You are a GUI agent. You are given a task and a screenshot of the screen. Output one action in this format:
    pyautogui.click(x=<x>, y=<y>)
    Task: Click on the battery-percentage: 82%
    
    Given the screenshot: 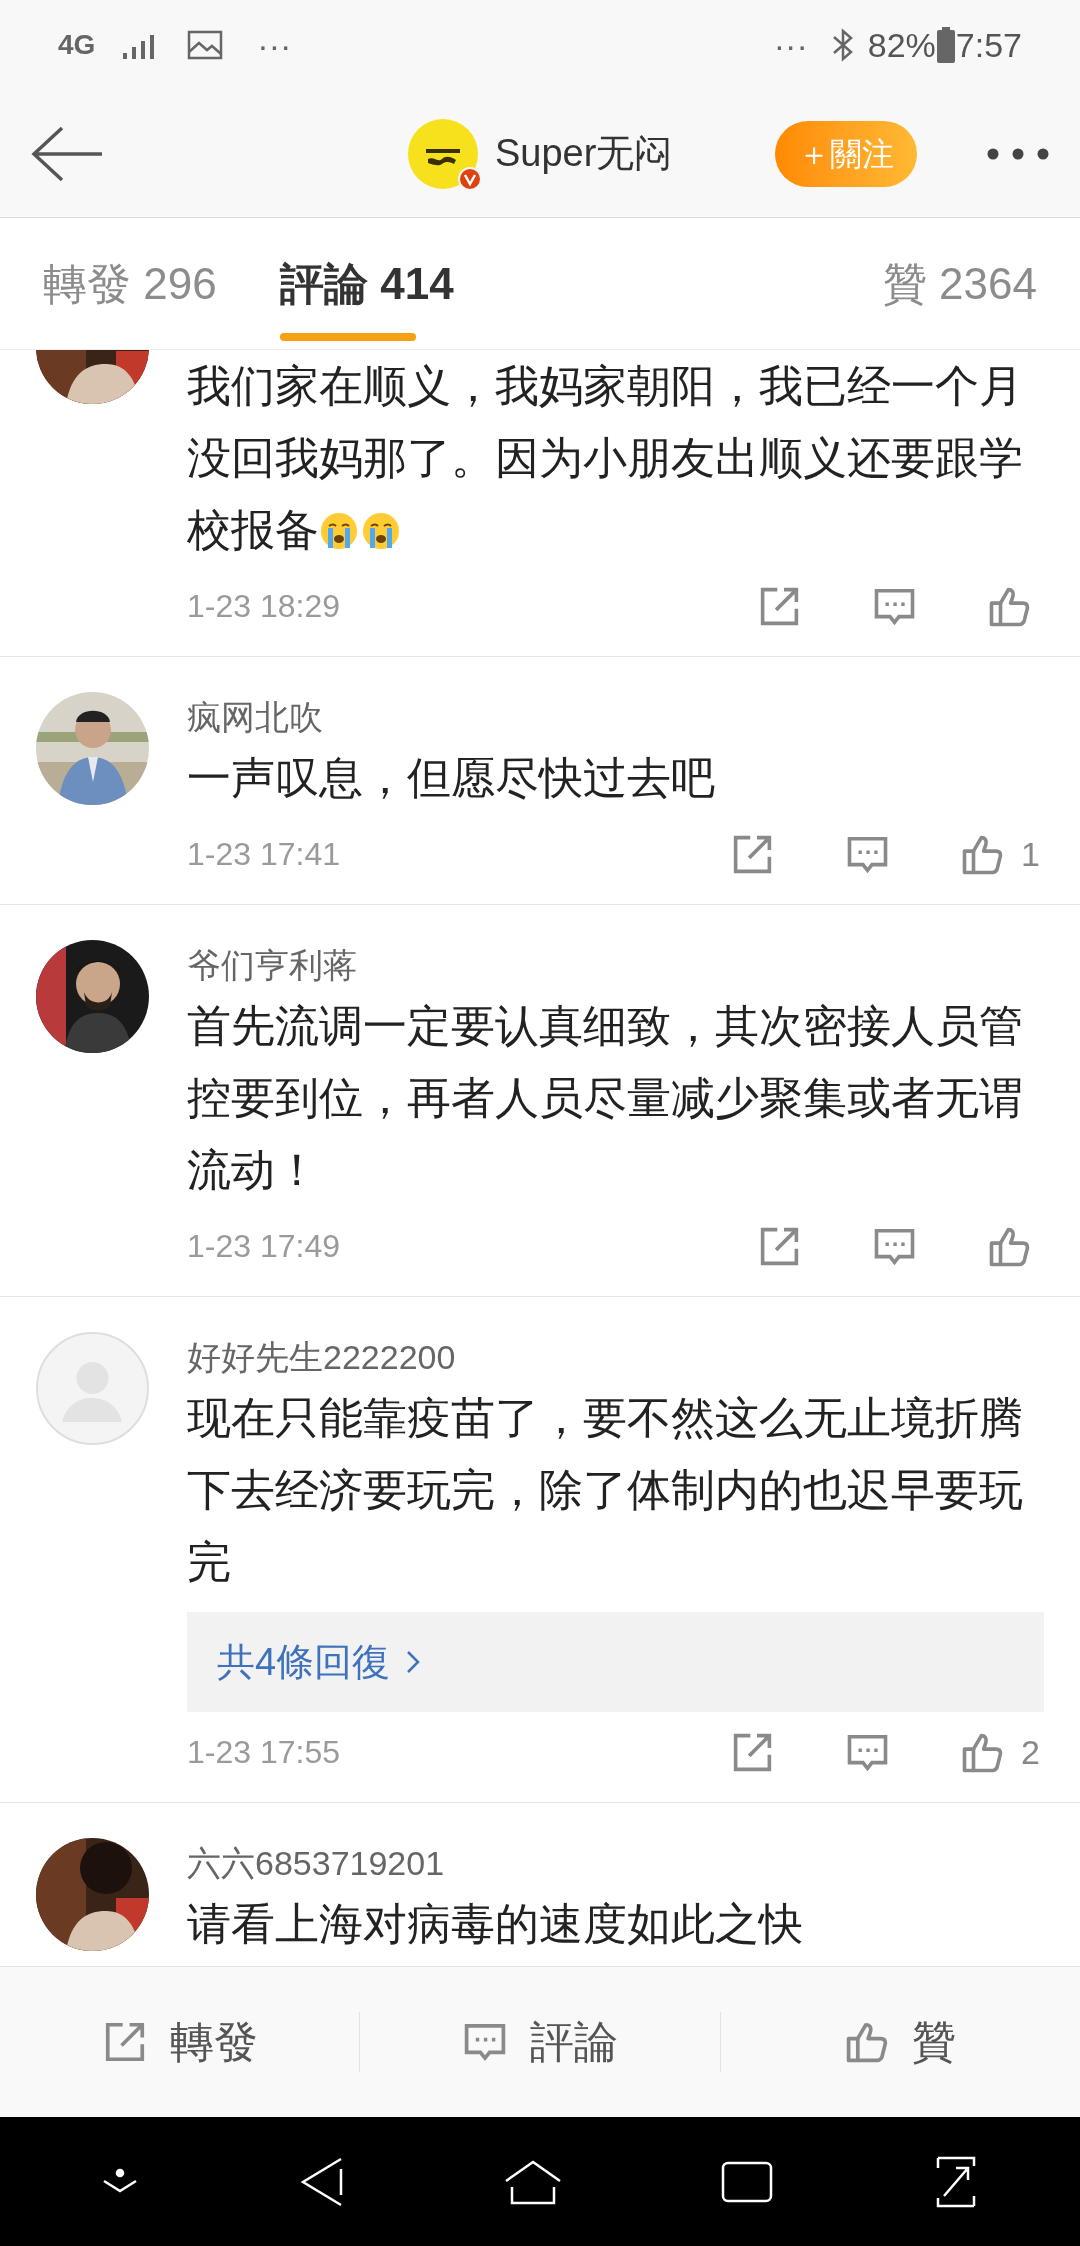 What is the action you would take?
    pyautogui.click(x=901, y=45)
    